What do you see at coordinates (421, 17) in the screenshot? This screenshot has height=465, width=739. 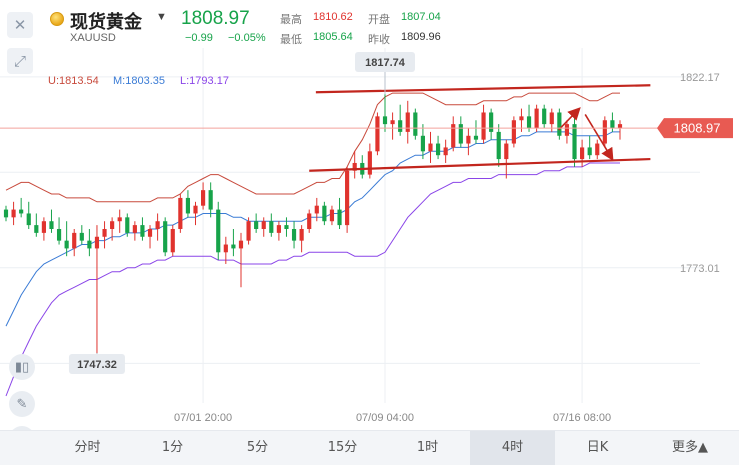 I see `stat-value-open: 1807.04` at bounding box center [421, 17].